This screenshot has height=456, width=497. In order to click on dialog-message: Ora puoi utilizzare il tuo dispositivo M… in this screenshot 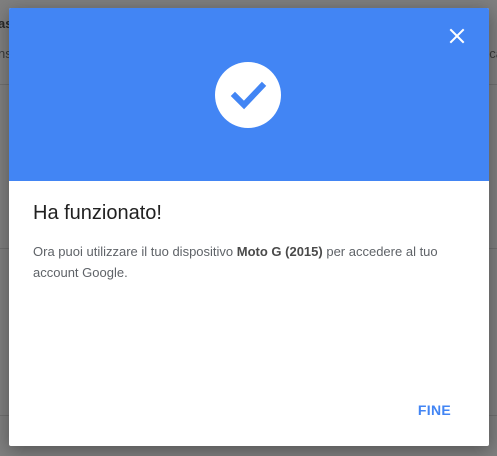, I will do `click(248, 262)`.